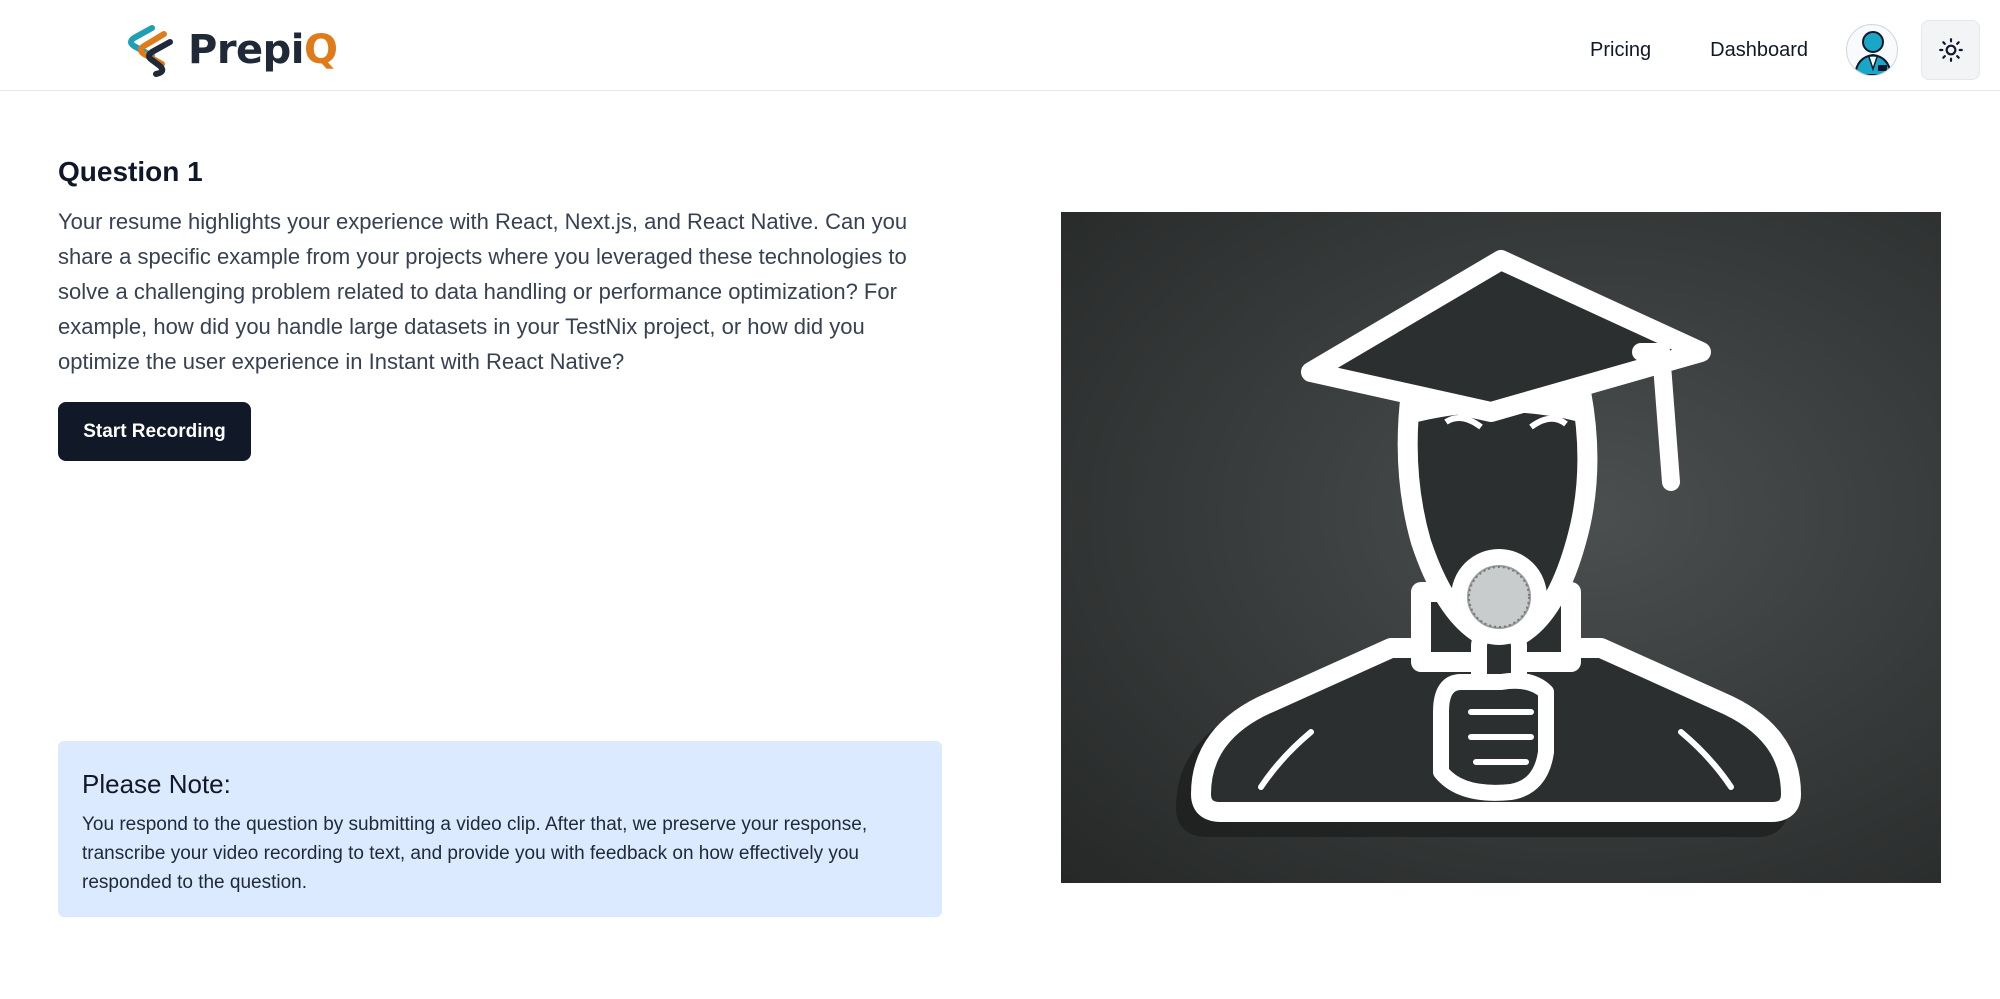 The height and width of the screenshot is (999, 2000). What do you see at coordinates (1620, 50) in the screenshot?
I see `nav-link-pricing: Pricing` at bounding box center [1620, 50].